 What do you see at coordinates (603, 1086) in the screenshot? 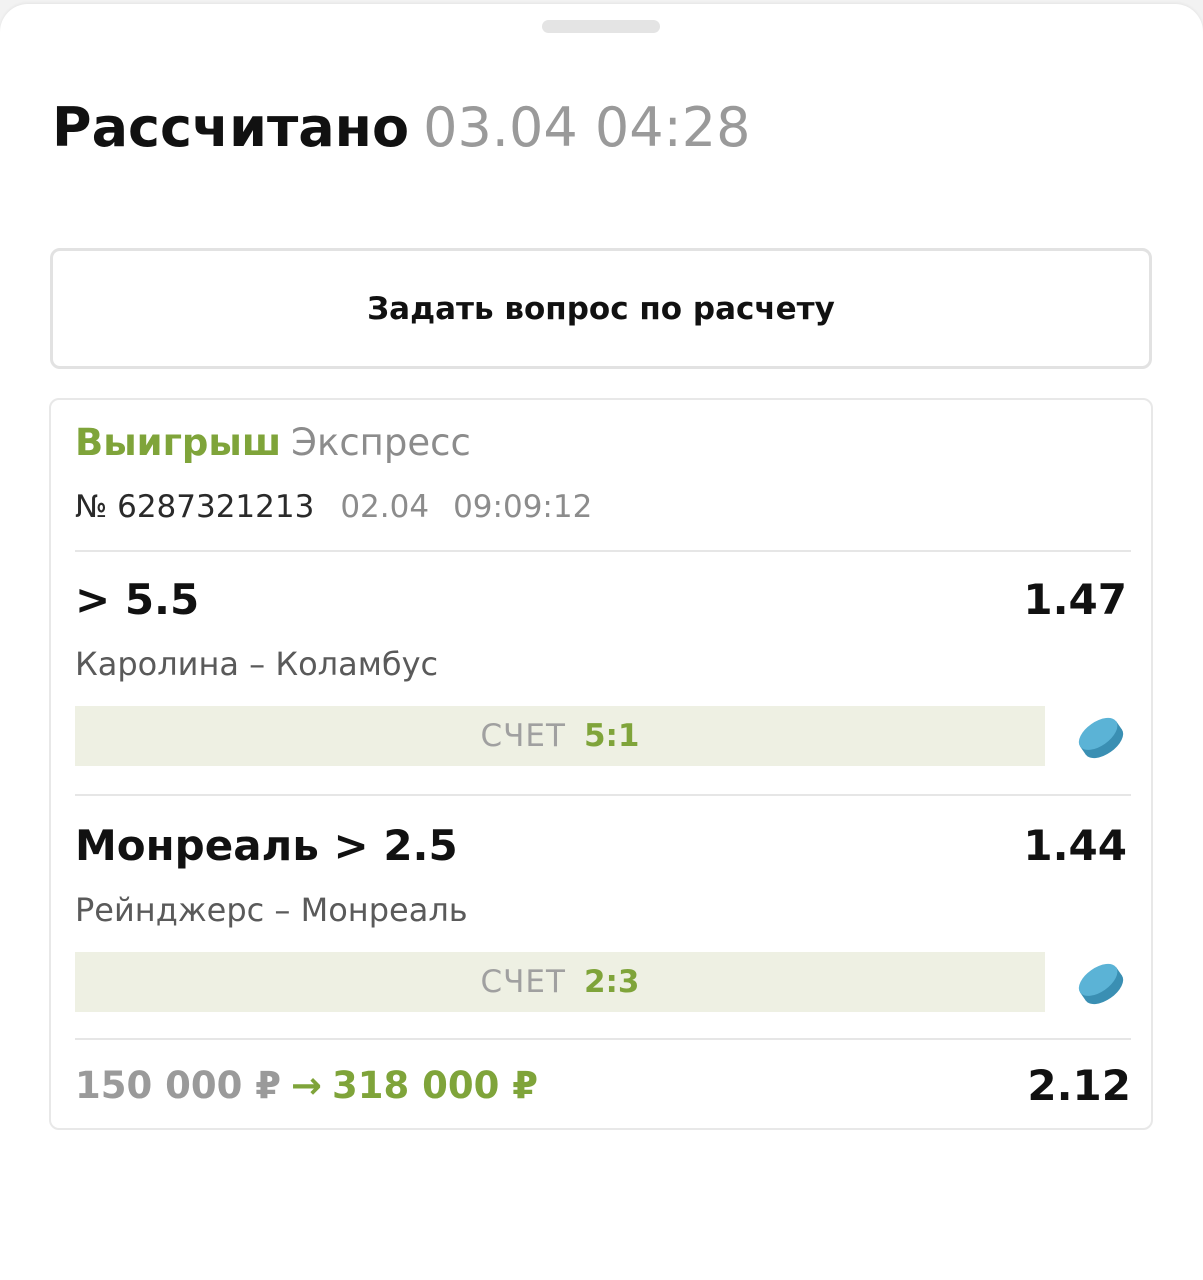
I see `bet-summary: 150 000 ₽ → 318 000 ₽ 2.12` at bounding box center [603, 1086].